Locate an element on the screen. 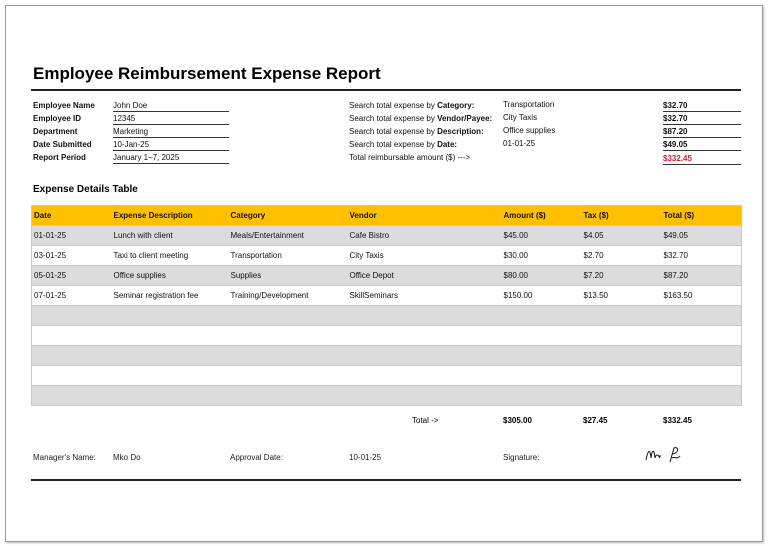  signature-label: Signature: is located at coordinates (521, 457).